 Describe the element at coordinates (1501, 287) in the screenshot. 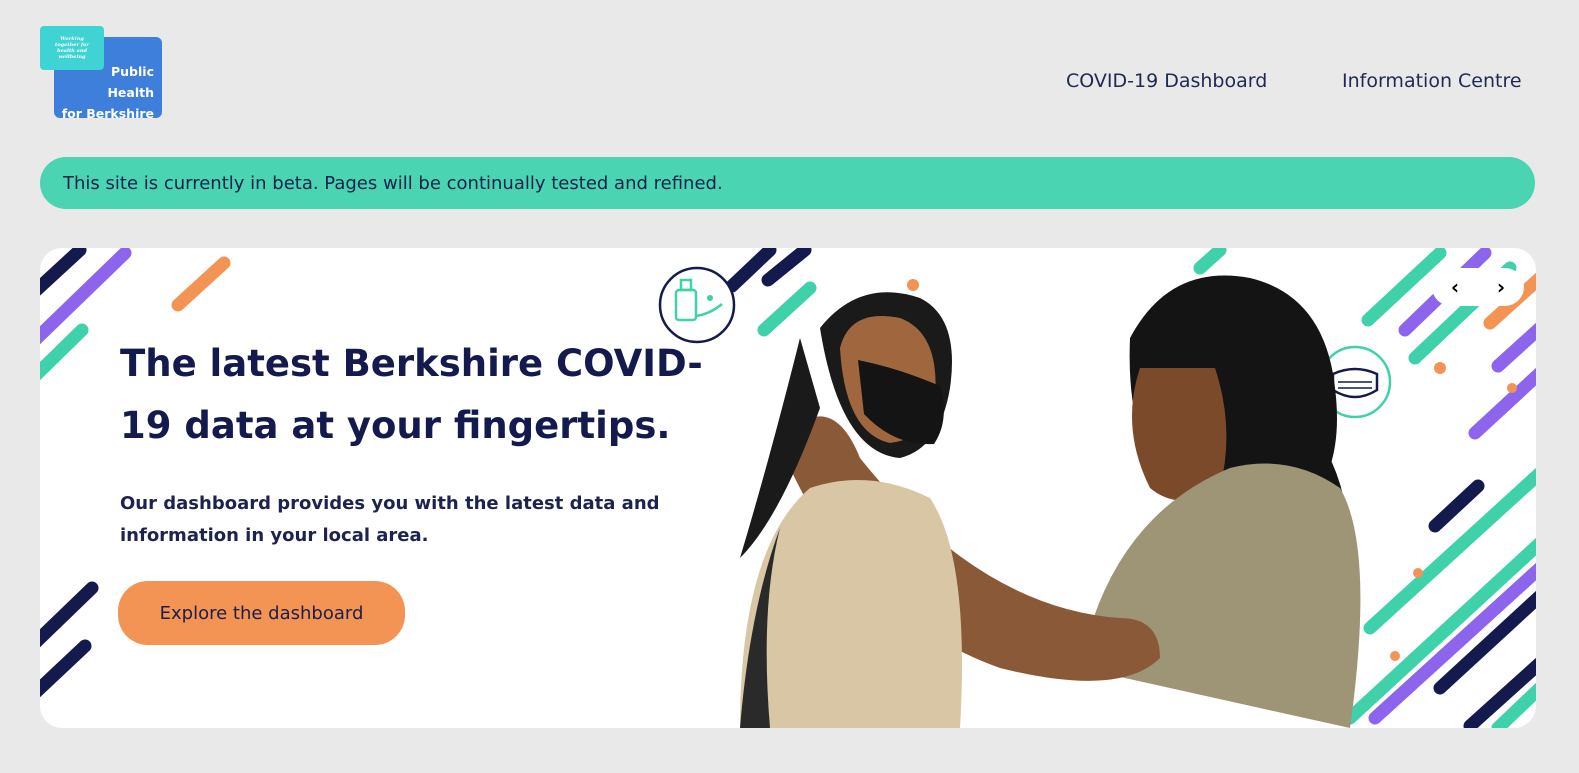

I see `chevron-right-icon: ›` at that location.